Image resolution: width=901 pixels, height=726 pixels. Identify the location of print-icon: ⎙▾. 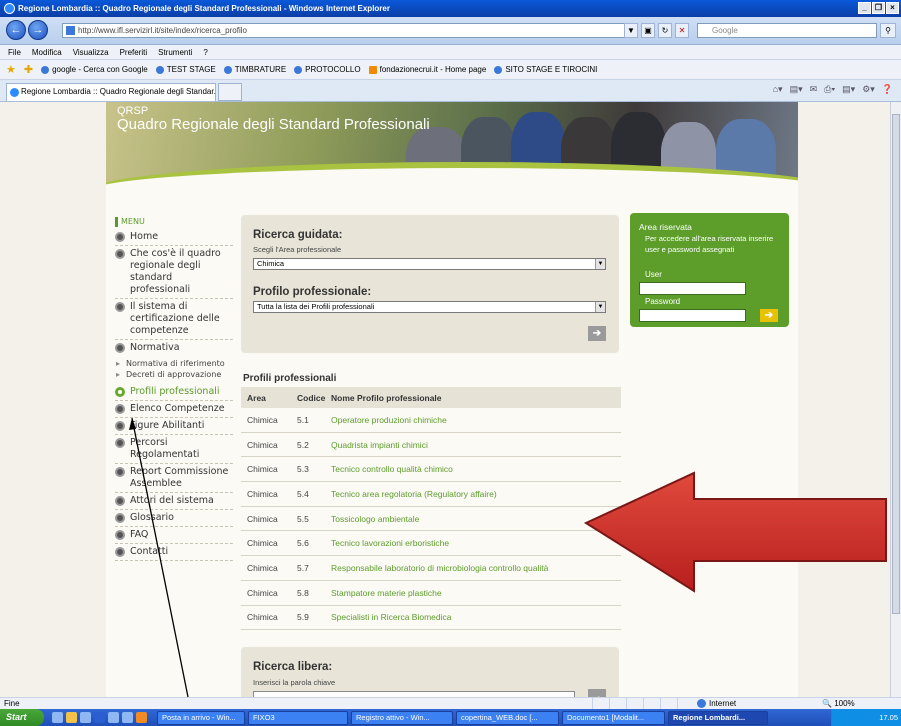
(829, 89).